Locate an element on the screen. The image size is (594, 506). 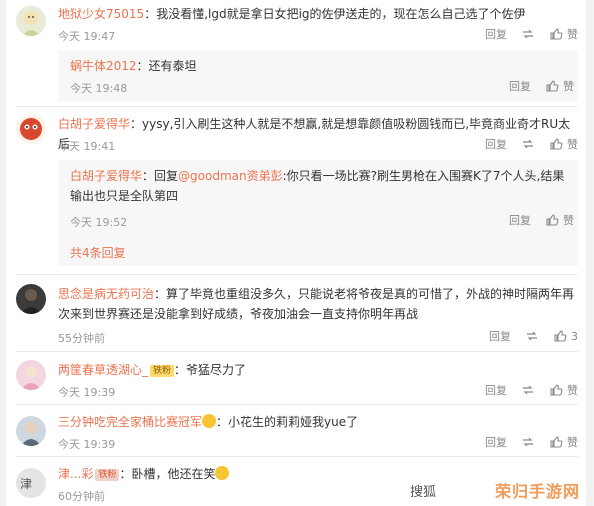
timestamp: 55分钟前 is located at coordinates (81, 338).